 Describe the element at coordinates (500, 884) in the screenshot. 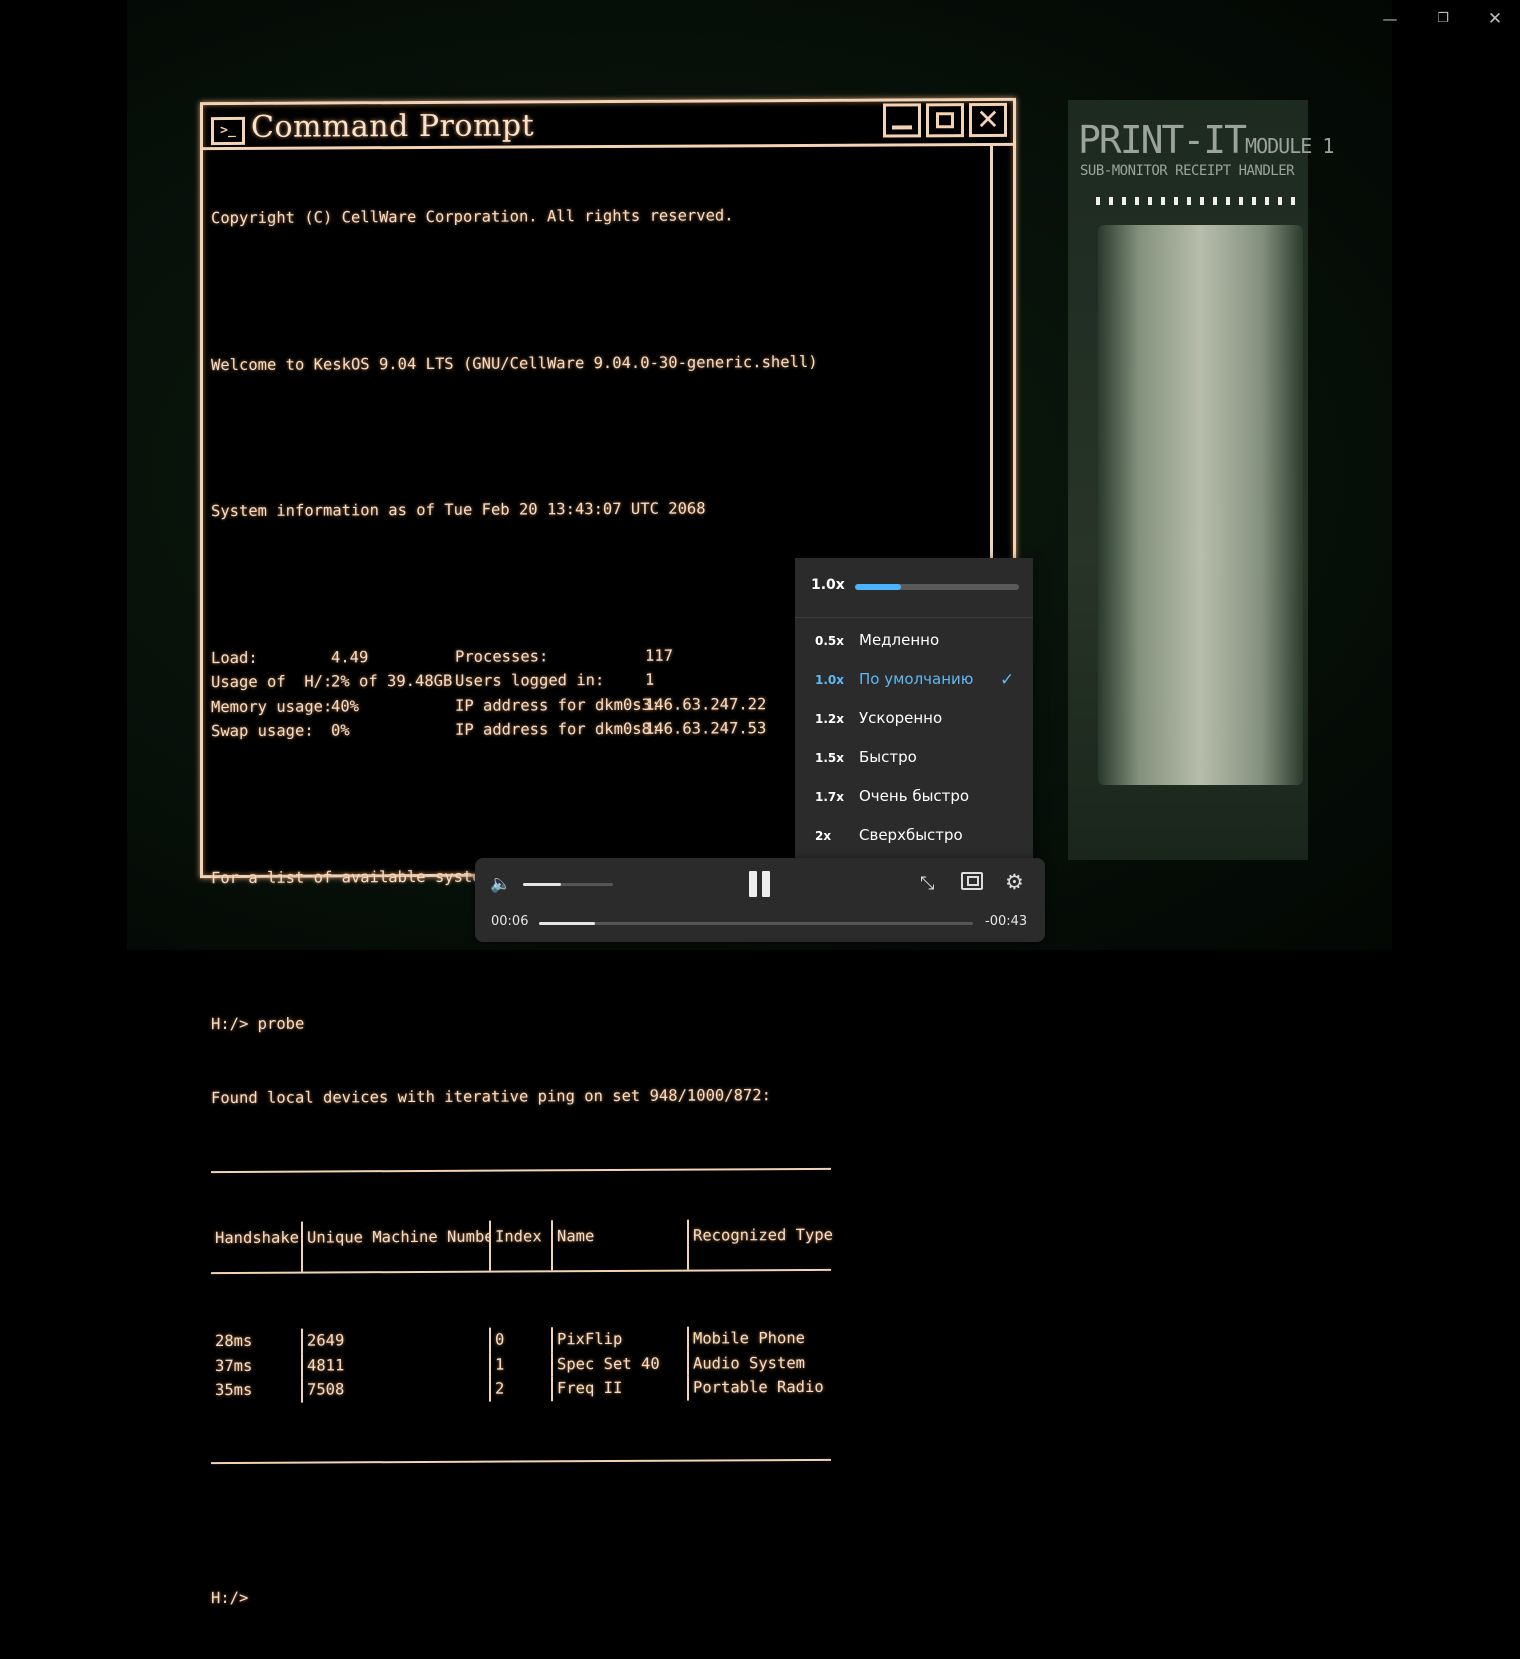

I see `volume-icon: 🔈` at that location.